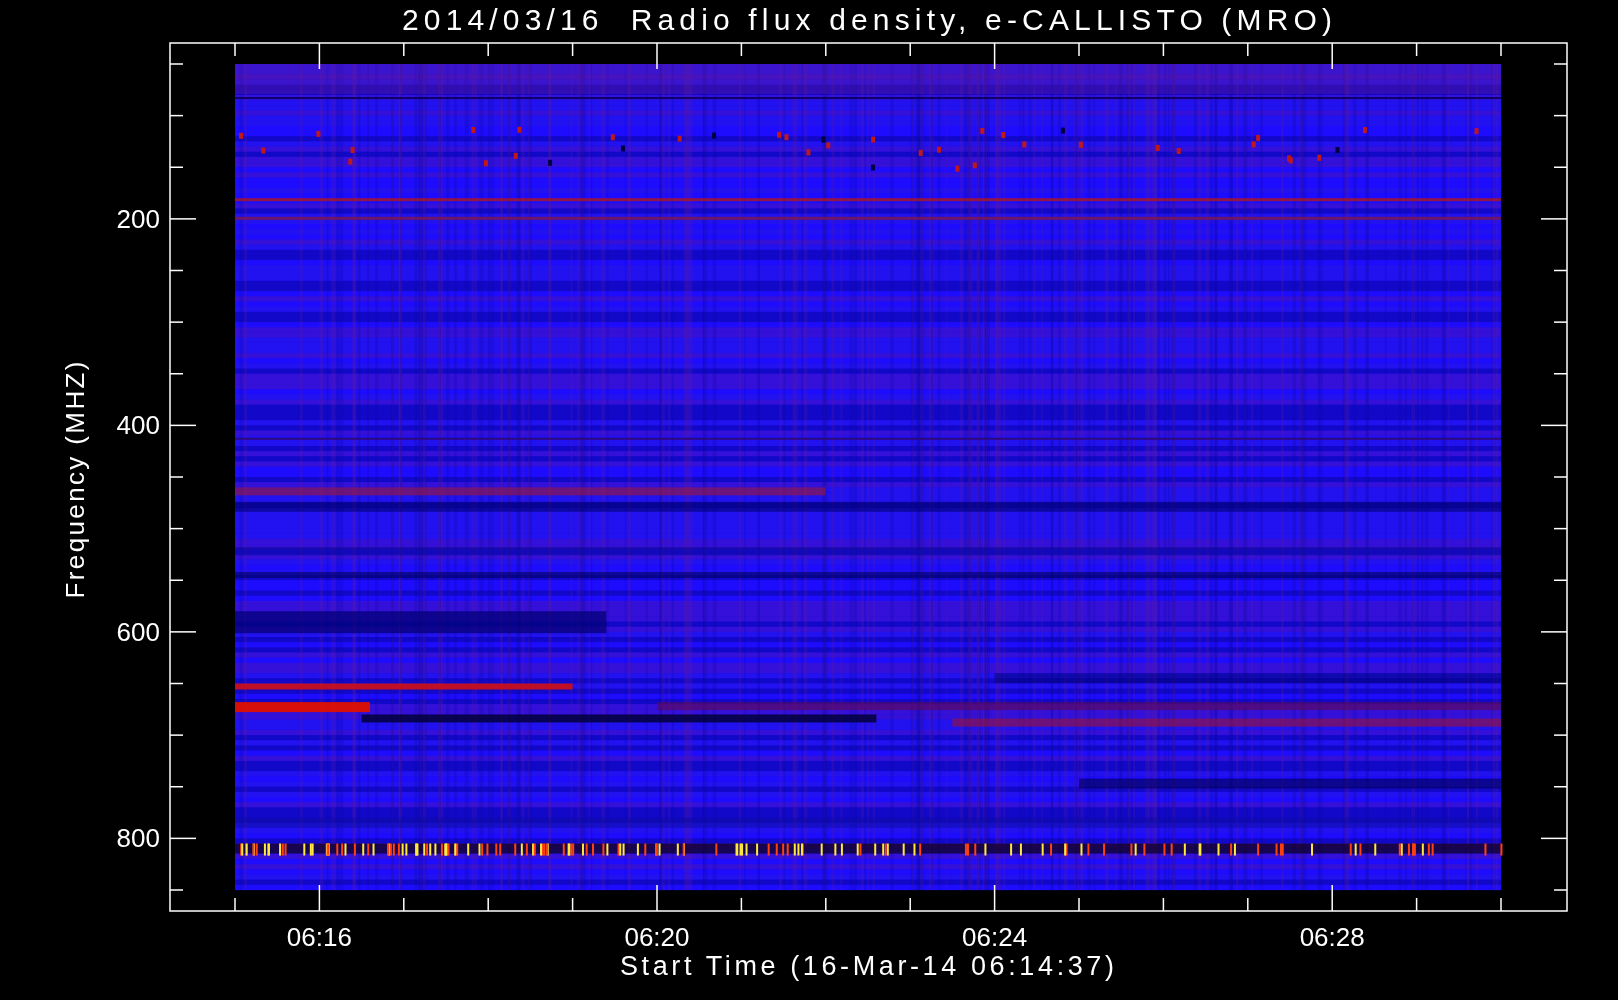  What do you see at coordinates (995, 937) in the screenshot?
I see `tick-label: 06:24` at bounding box center [995, 937].